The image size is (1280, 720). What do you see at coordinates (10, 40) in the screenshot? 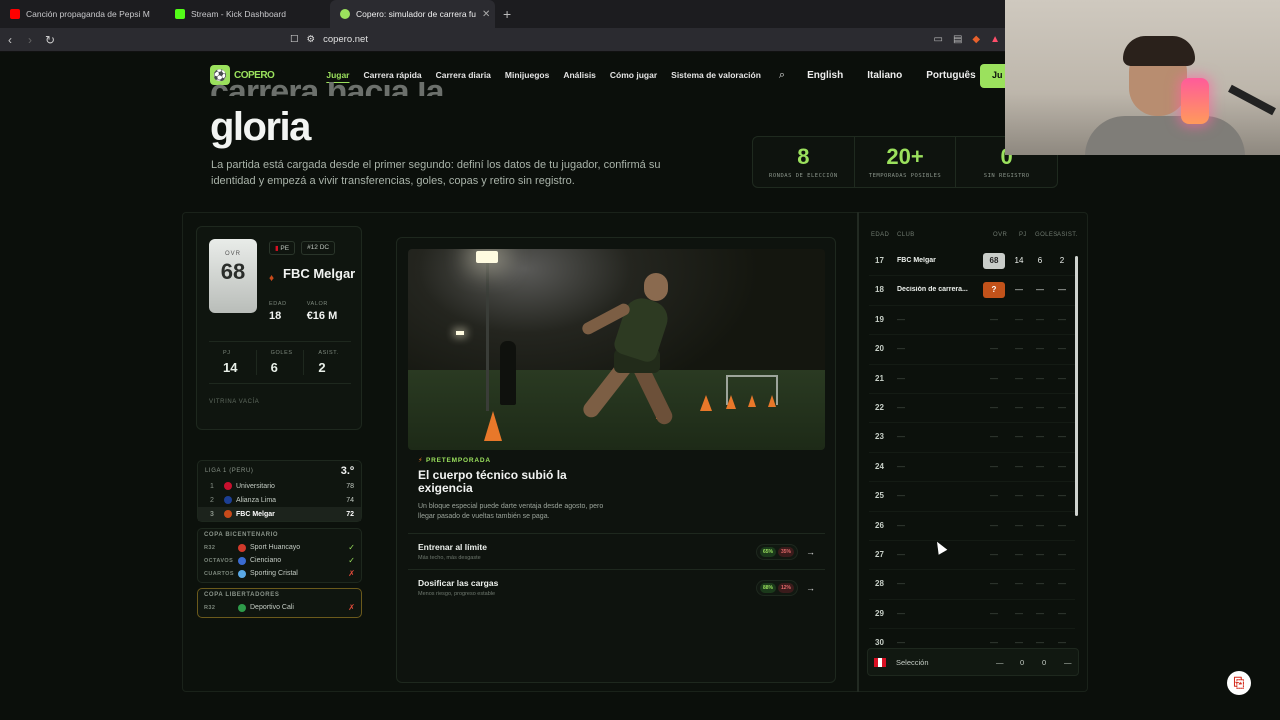
I see `back-icon: ‹` at bounding box center [10, 40].